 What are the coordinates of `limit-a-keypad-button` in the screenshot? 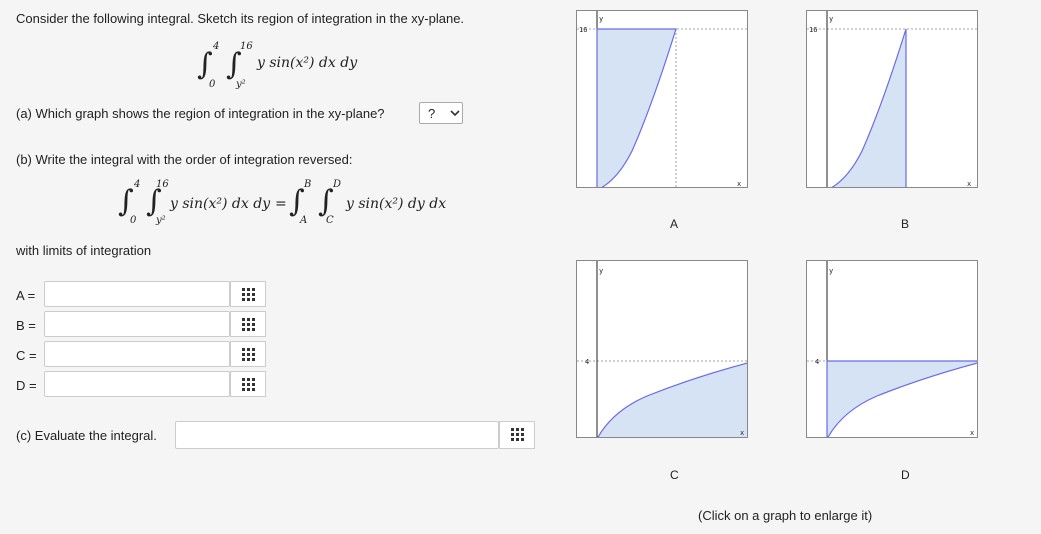 It's located at (248, 294).